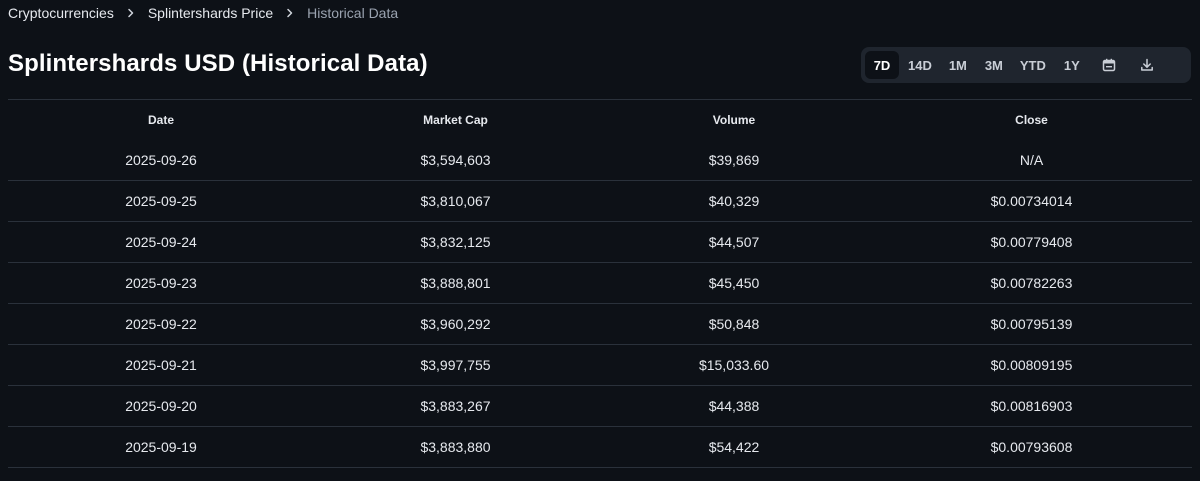 The height and width of the screenshot is (481, 1200). I want to click on cell-volume: $44,507, so click(734, 242).